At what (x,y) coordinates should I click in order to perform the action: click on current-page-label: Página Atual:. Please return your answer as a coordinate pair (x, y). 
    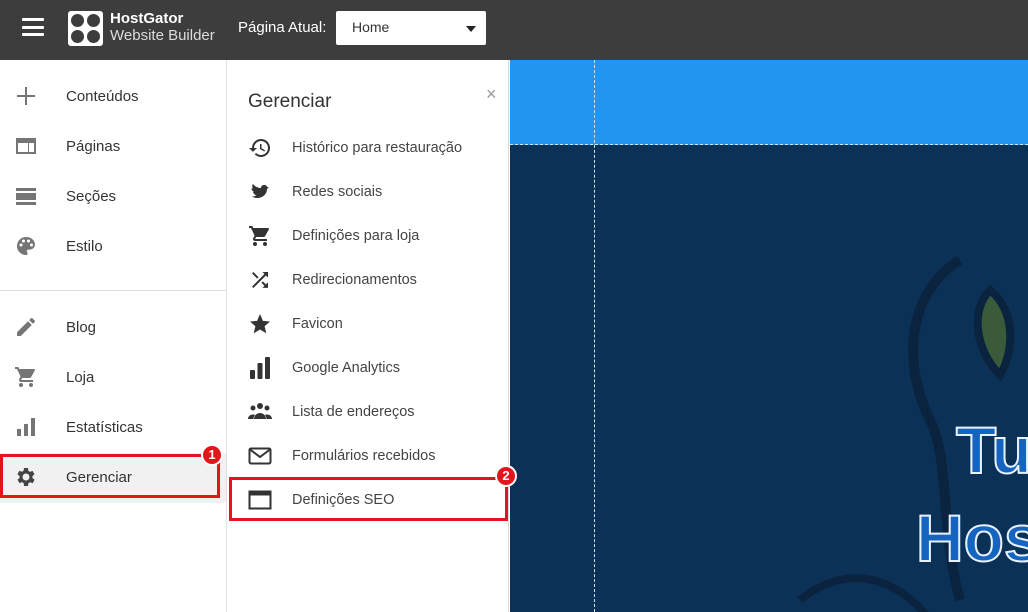
    Looking at the image, I should click on (282, 27).